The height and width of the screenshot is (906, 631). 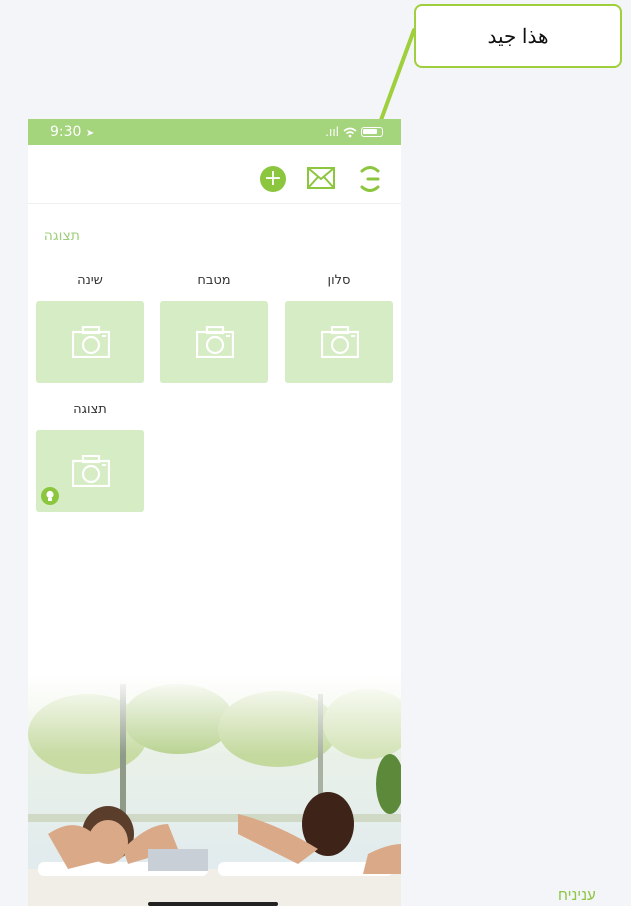 I want to click on room-tile-bedroom: שינה, so click(x=90, y=328).